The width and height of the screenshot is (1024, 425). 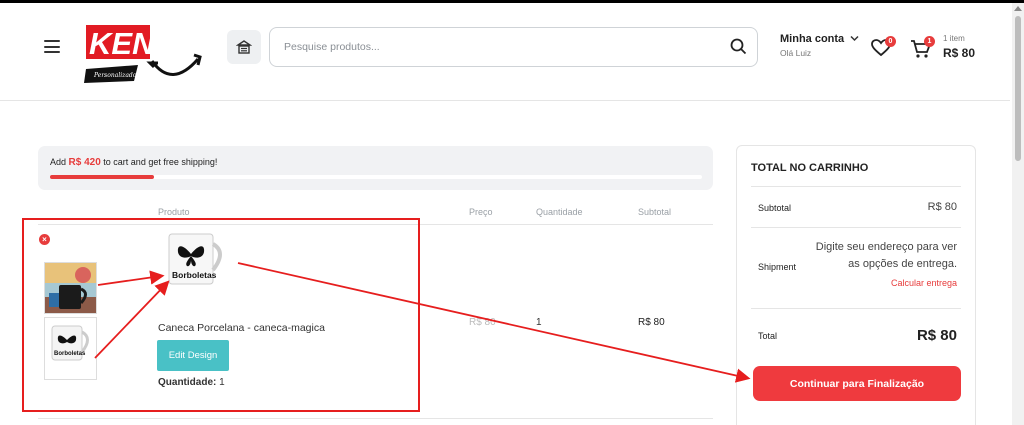 I want to click on free-shipping-progress, so click(x=376, y=177).